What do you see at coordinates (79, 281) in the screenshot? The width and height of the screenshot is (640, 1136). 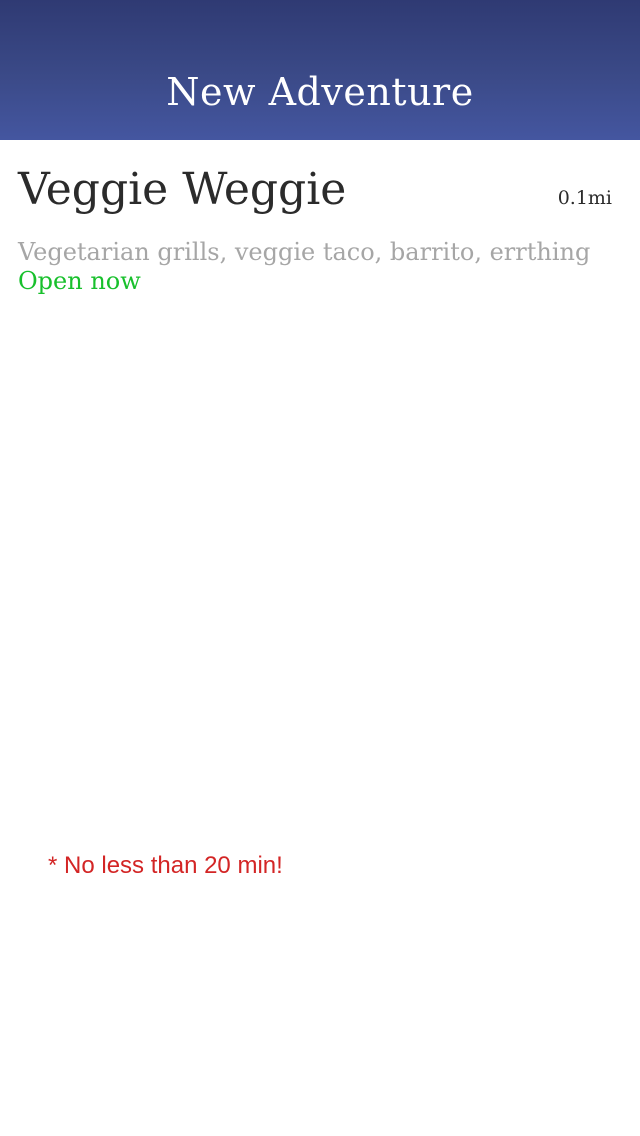 I see `open-status: Open now` at bounding box center [79, 281].